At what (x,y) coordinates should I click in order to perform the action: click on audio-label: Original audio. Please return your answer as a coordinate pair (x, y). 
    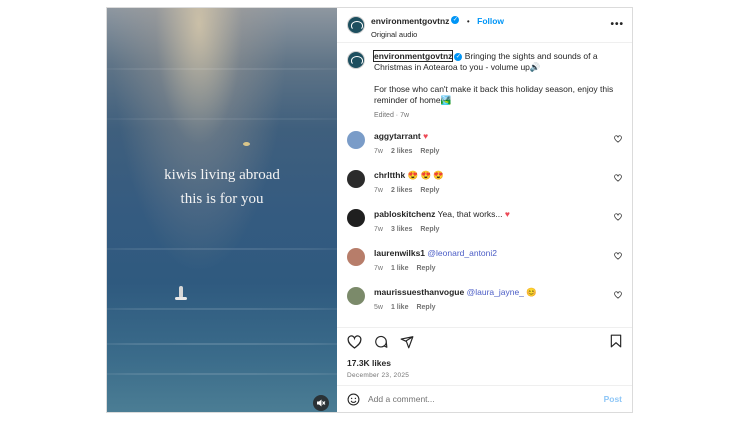
    Looking at the image, I should click on (437, 34).